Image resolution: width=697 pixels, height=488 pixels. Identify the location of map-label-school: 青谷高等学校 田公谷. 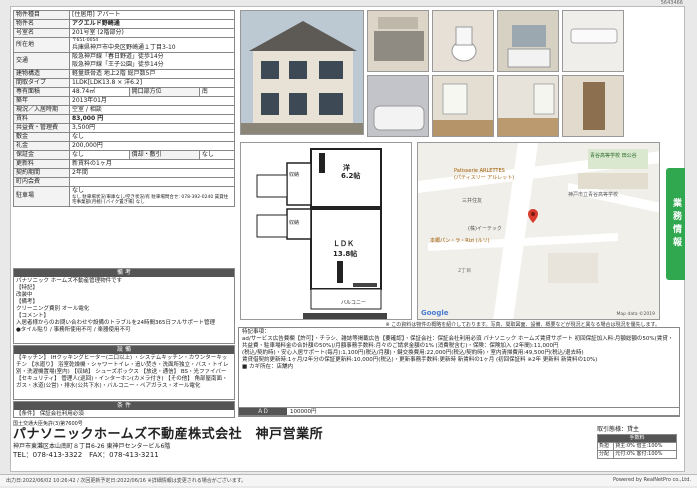
(613, 156).